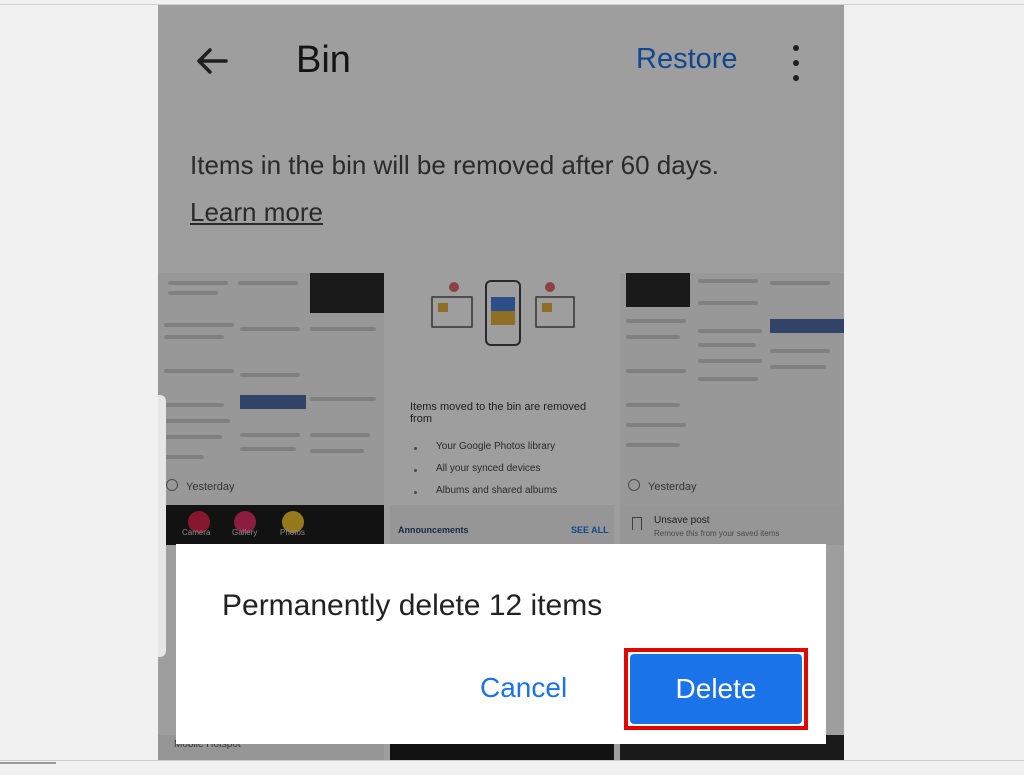  What do you see at coordinates (412, 605) in the screenshot?
I see `dialog-message: Permanently delete 12 items` at bounding box center [412, 605].